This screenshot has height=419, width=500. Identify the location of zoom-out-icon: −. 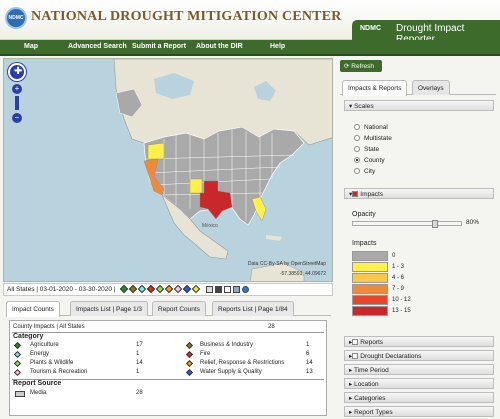
(17, 118).